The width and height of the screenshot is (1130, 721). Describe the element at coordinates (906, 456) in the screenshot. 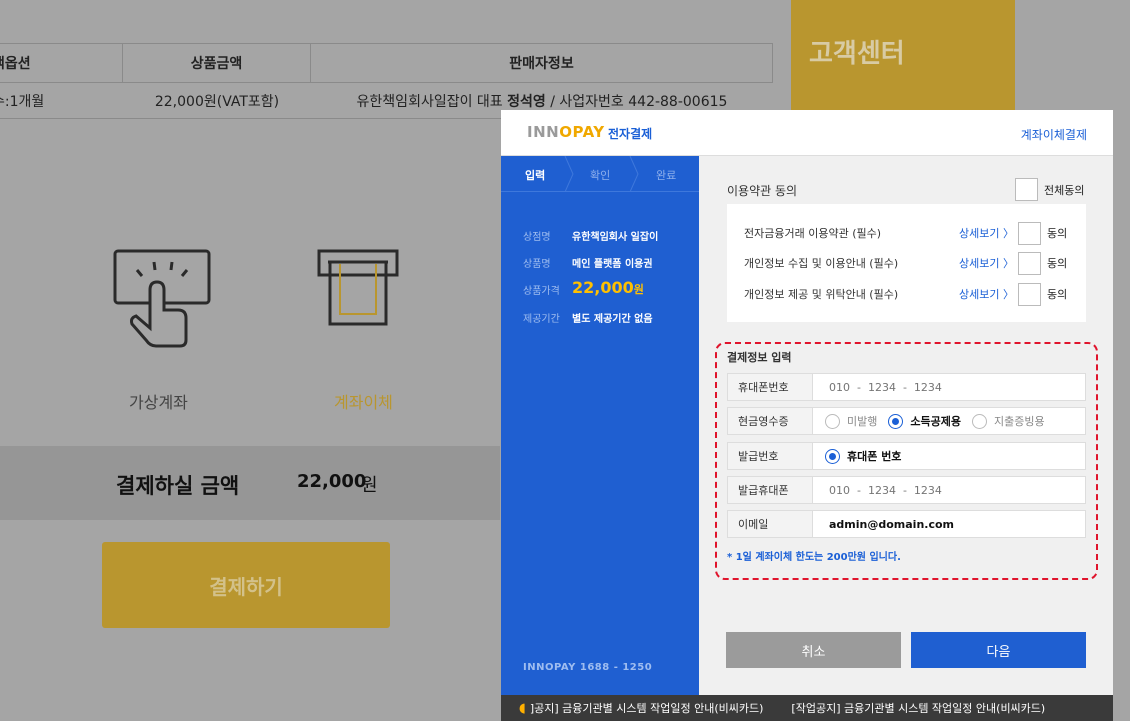

I see `issue-number-field: 발급번호 휴대폰 번호` at that location.